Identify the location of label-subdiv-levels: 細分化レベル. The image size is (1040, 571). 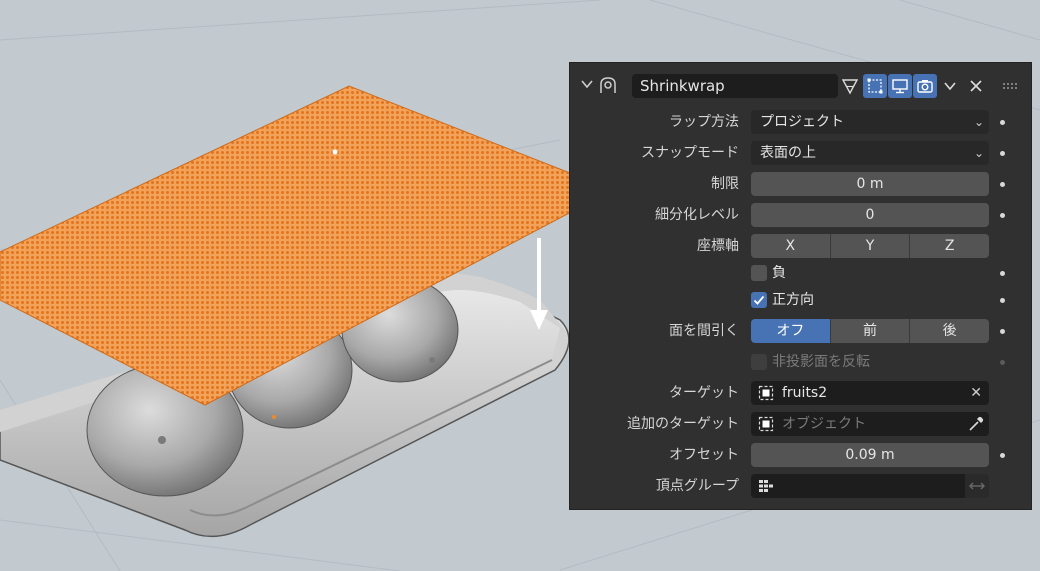
(697, 215).